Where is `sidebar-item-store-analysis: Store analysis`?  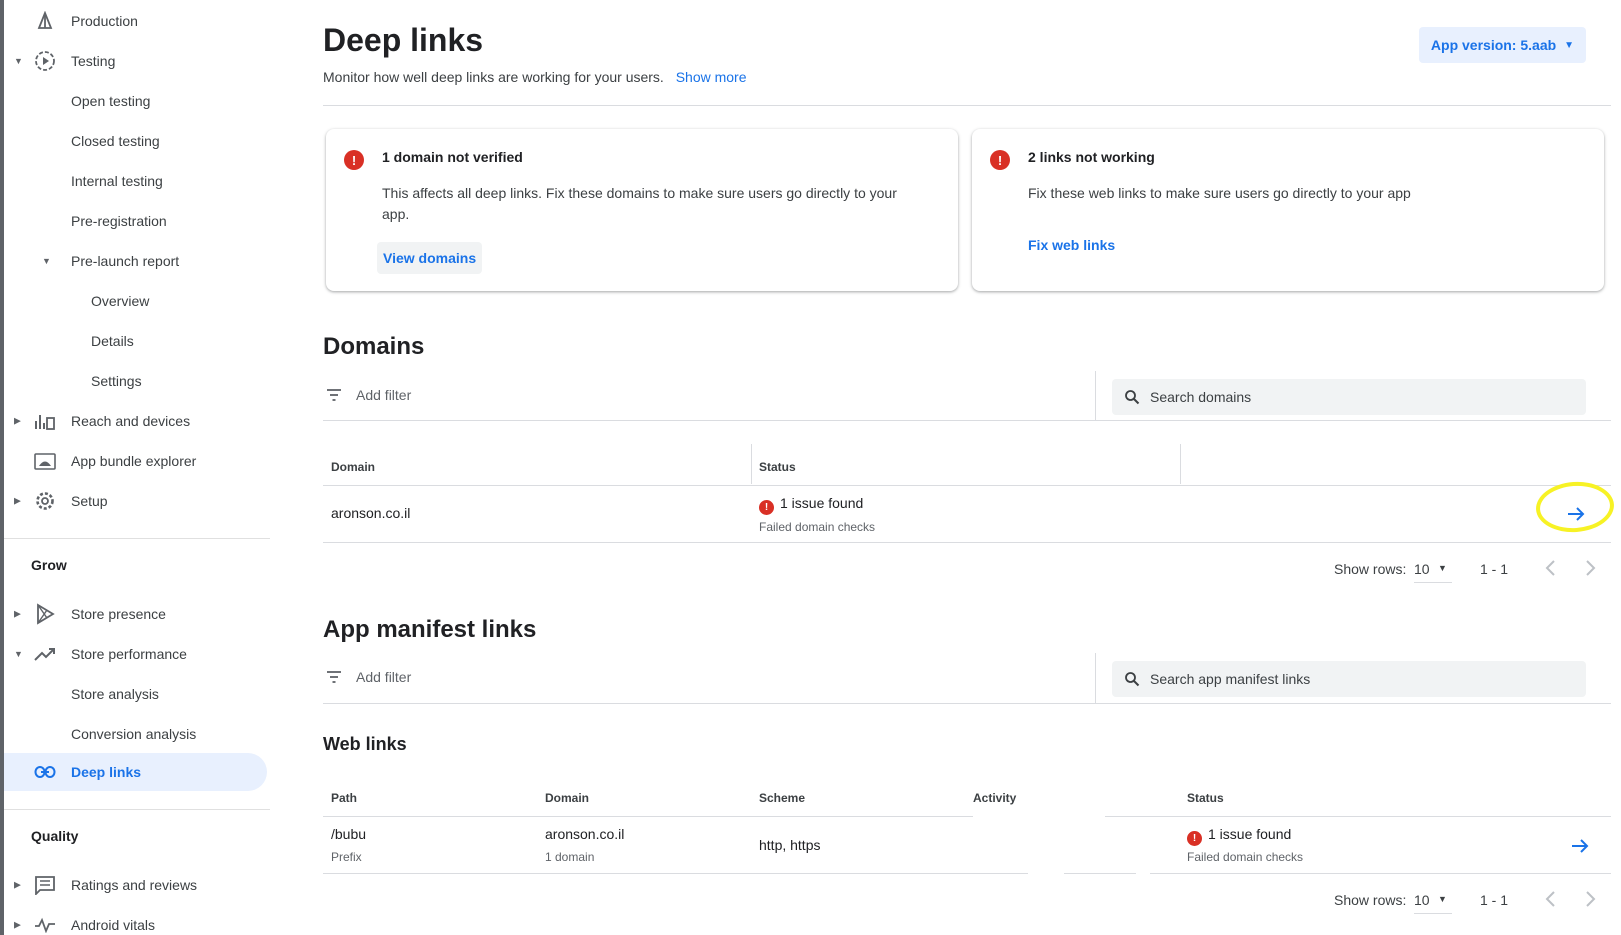
sidebar-item-store-analysis: Store analysis is located at coordinates (137, 694).